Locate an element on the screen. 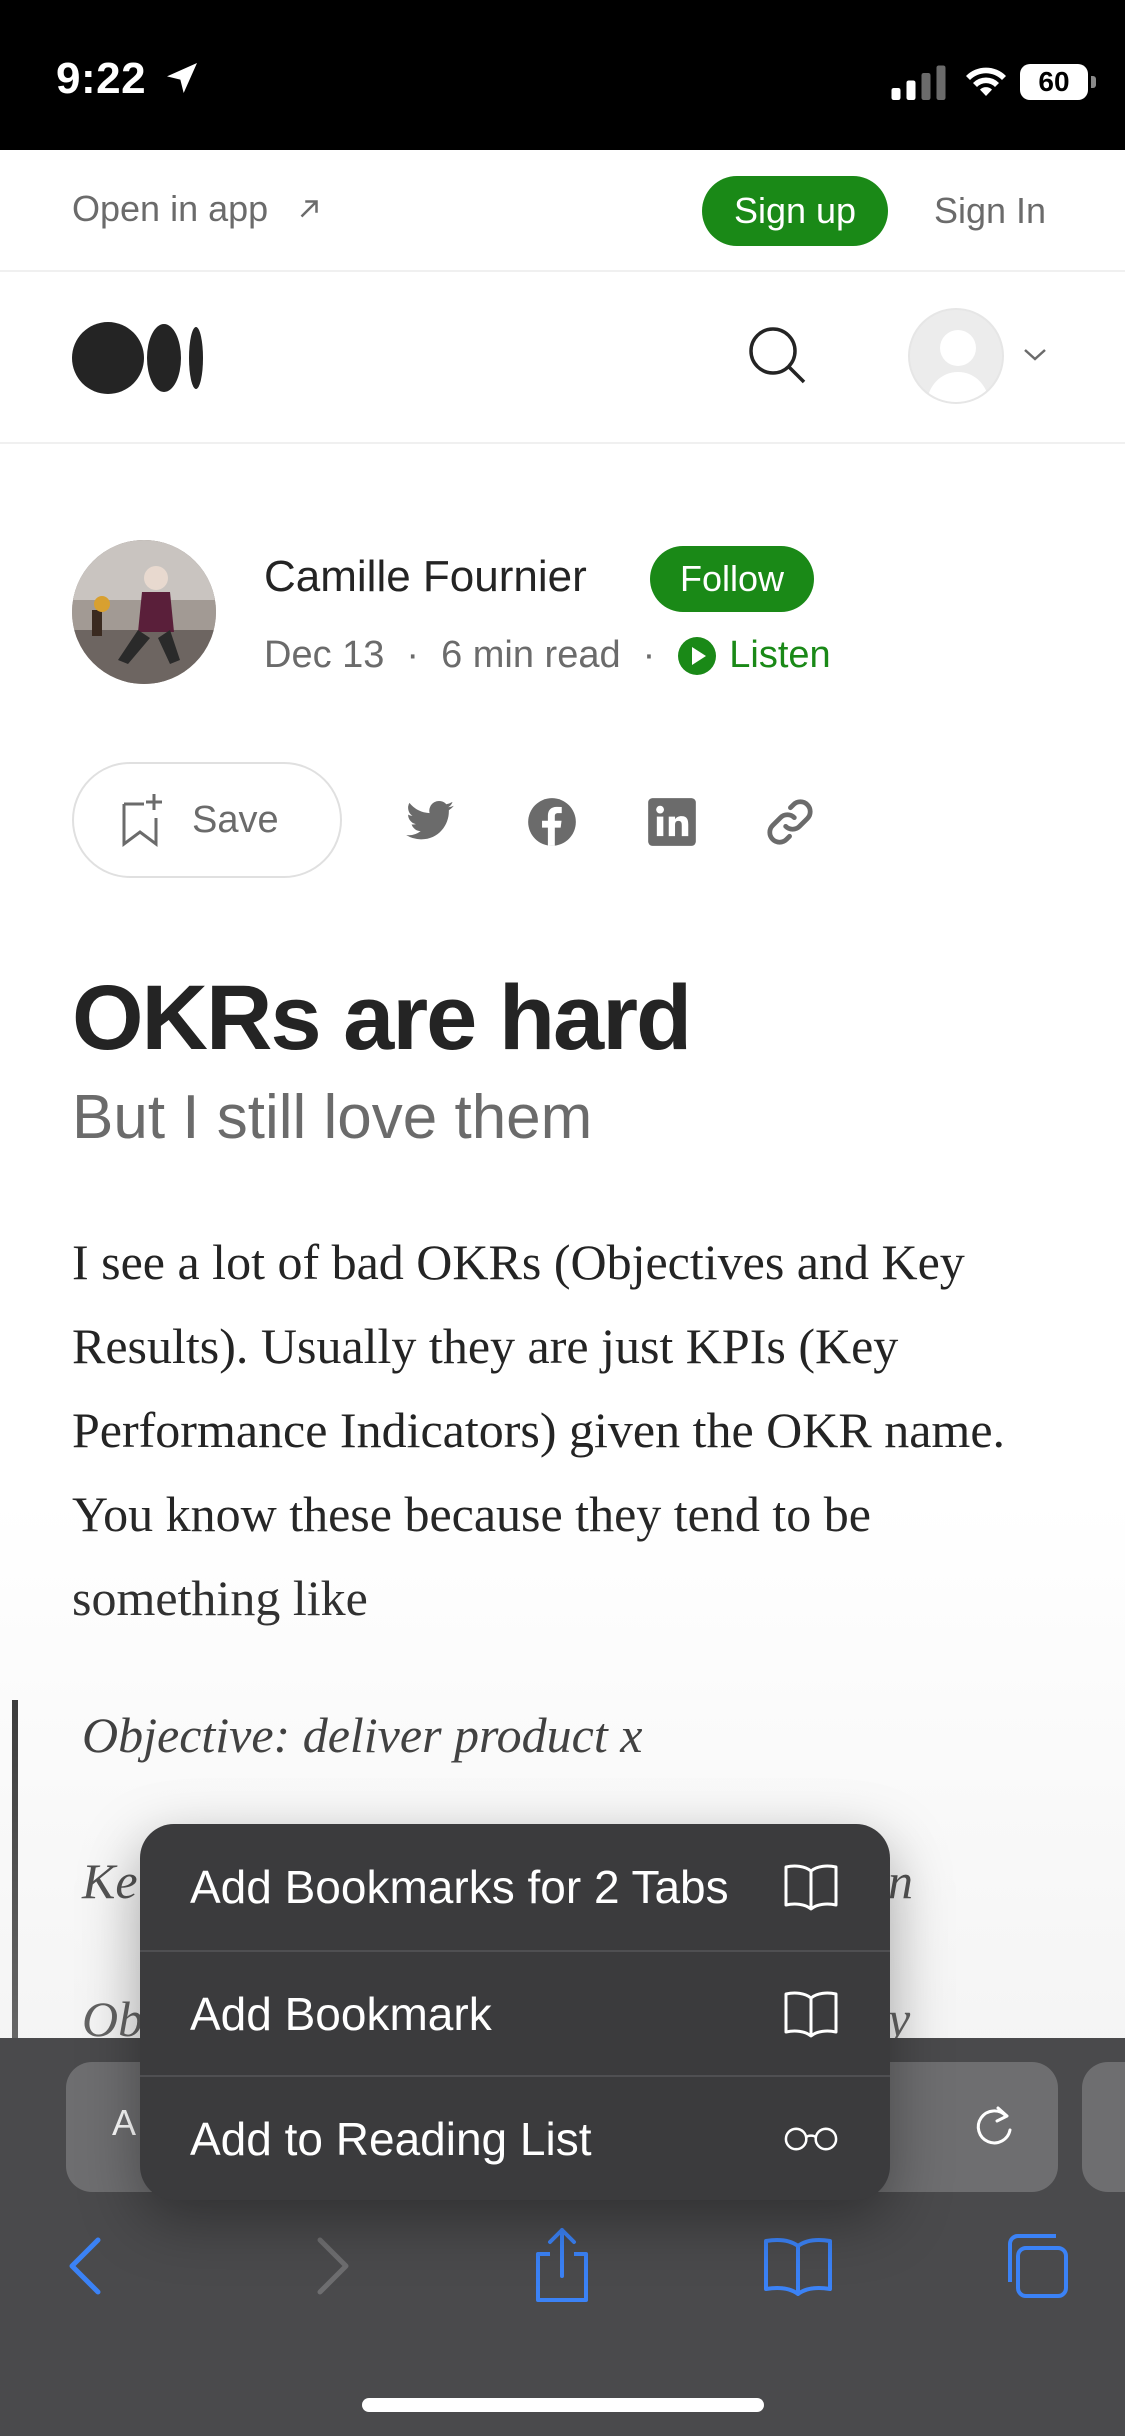 The height and width of the screenshot is (2436, 1125). save-button: Save is located at coordinates (207, 820).